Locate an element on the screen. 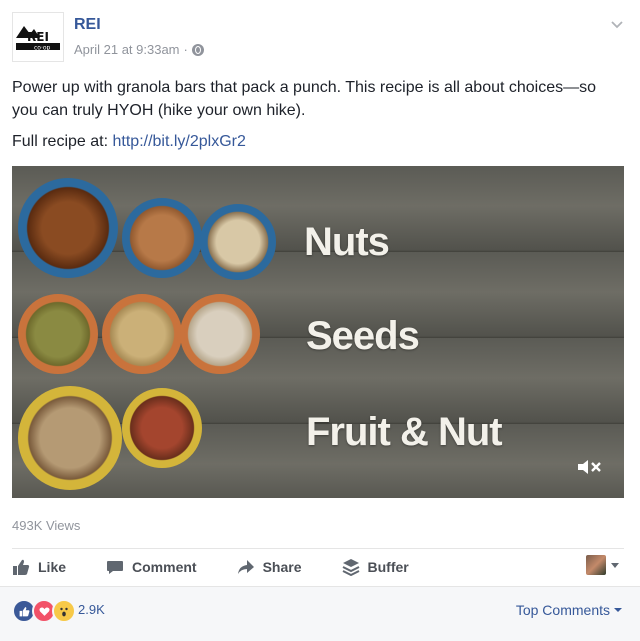  video-label-seeds: Seeds is located at coordinates (363, 336).